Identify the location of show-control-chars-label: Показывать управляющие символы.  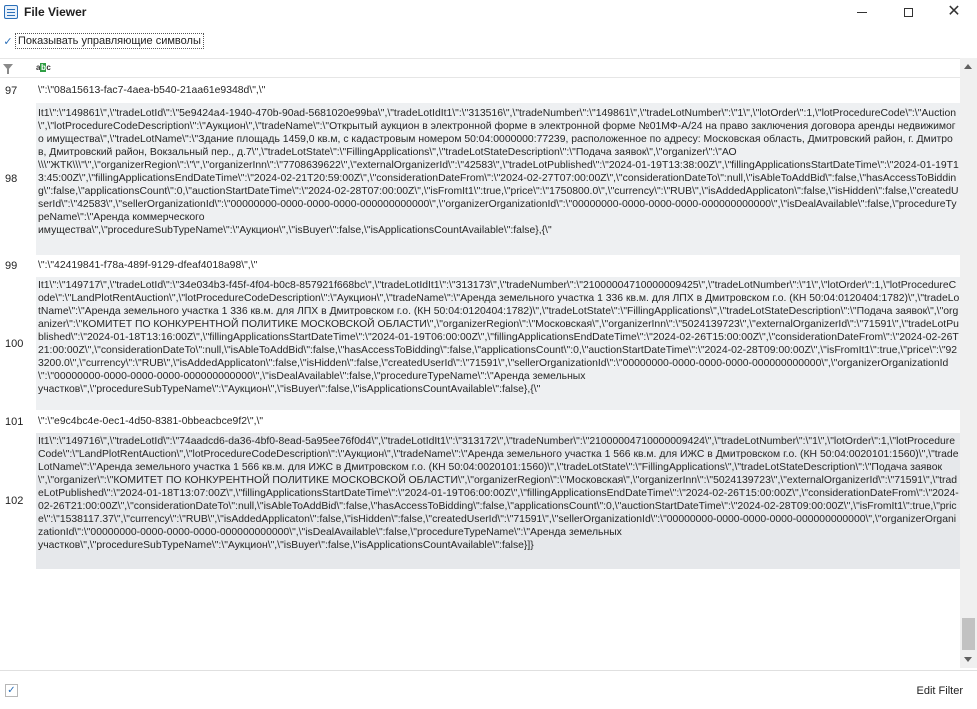
(109, 41).